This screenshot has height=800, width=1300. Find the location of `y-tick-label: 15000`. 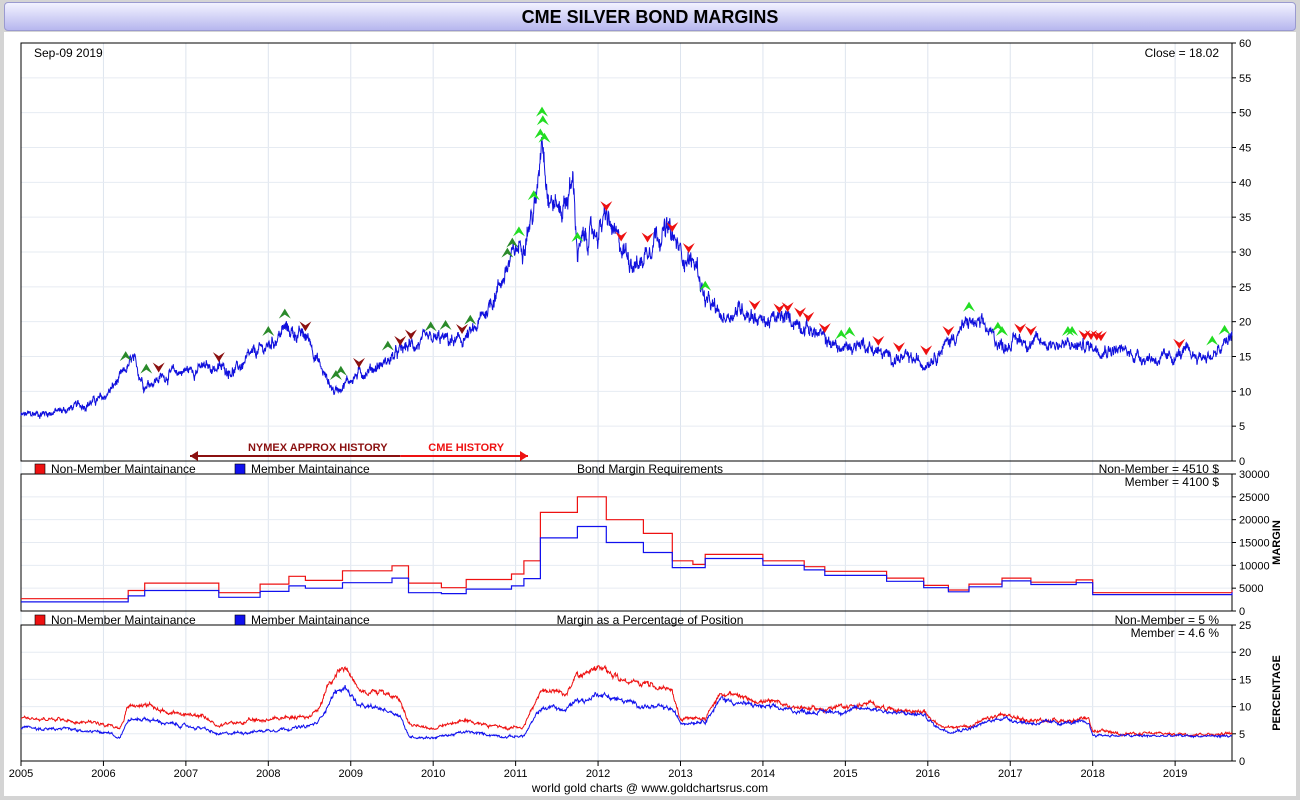

y-tick-label: 15000 is located at coordinates (1254, 544).